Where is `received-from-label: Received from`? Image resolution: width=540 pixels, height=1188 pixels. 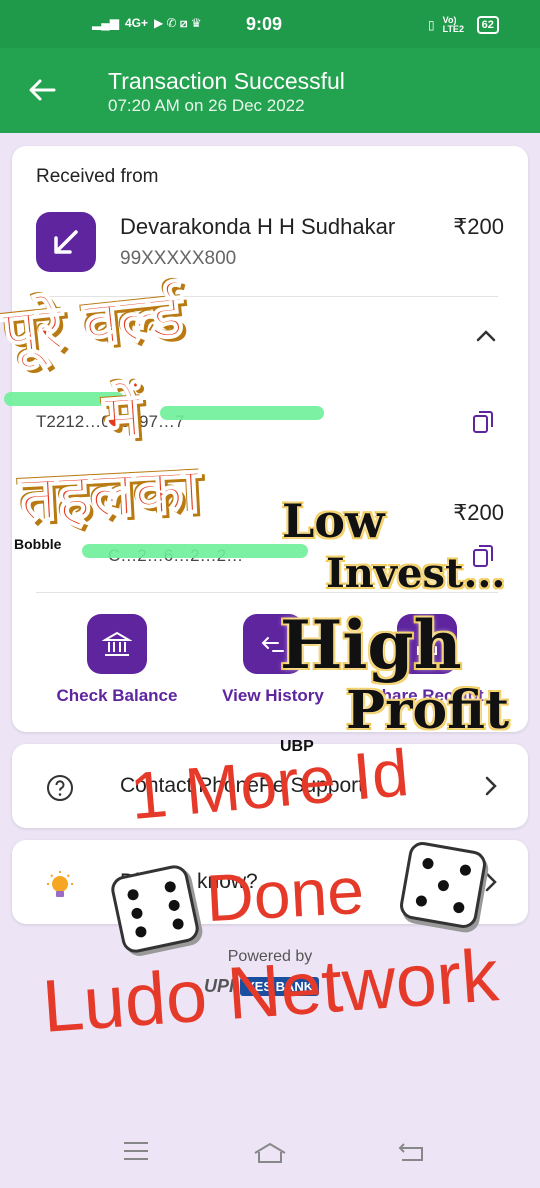 received-from-label: Received from is located at coordinates (97, 176).